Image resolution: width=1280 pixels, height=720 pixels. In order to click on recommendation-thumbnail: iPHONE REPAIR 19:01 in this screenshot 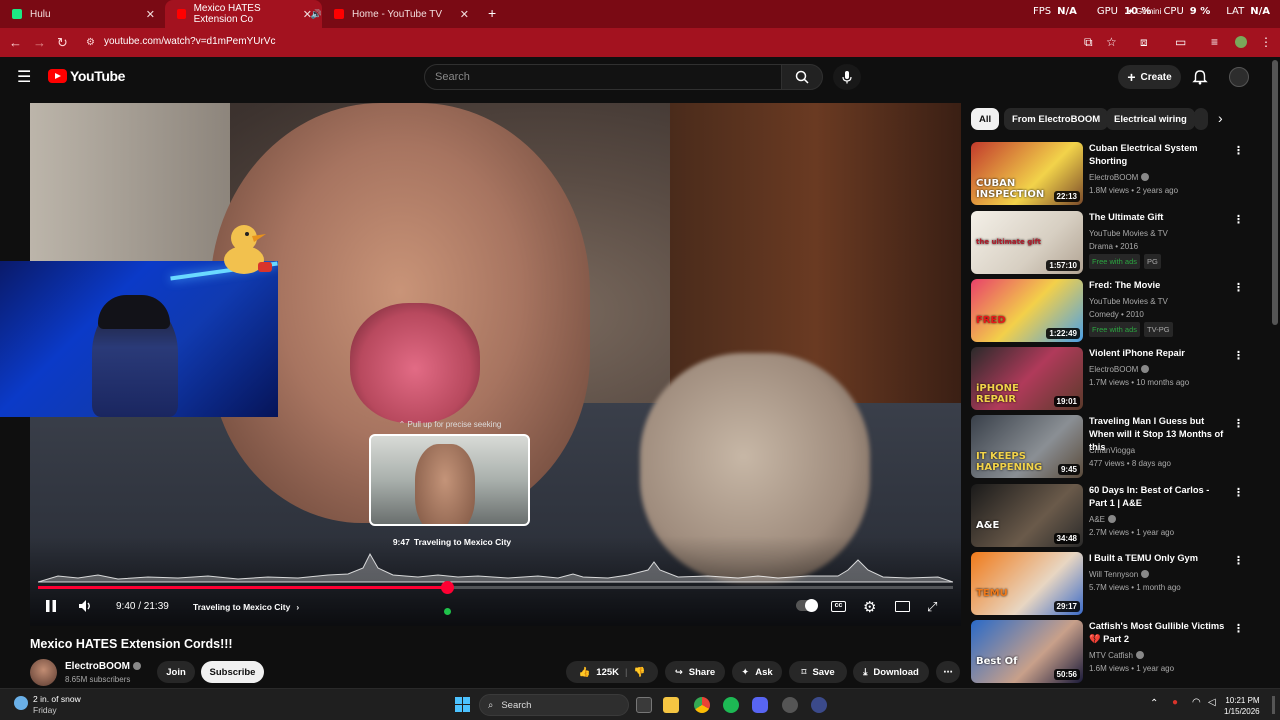, I will do `click(1027, 378)`.